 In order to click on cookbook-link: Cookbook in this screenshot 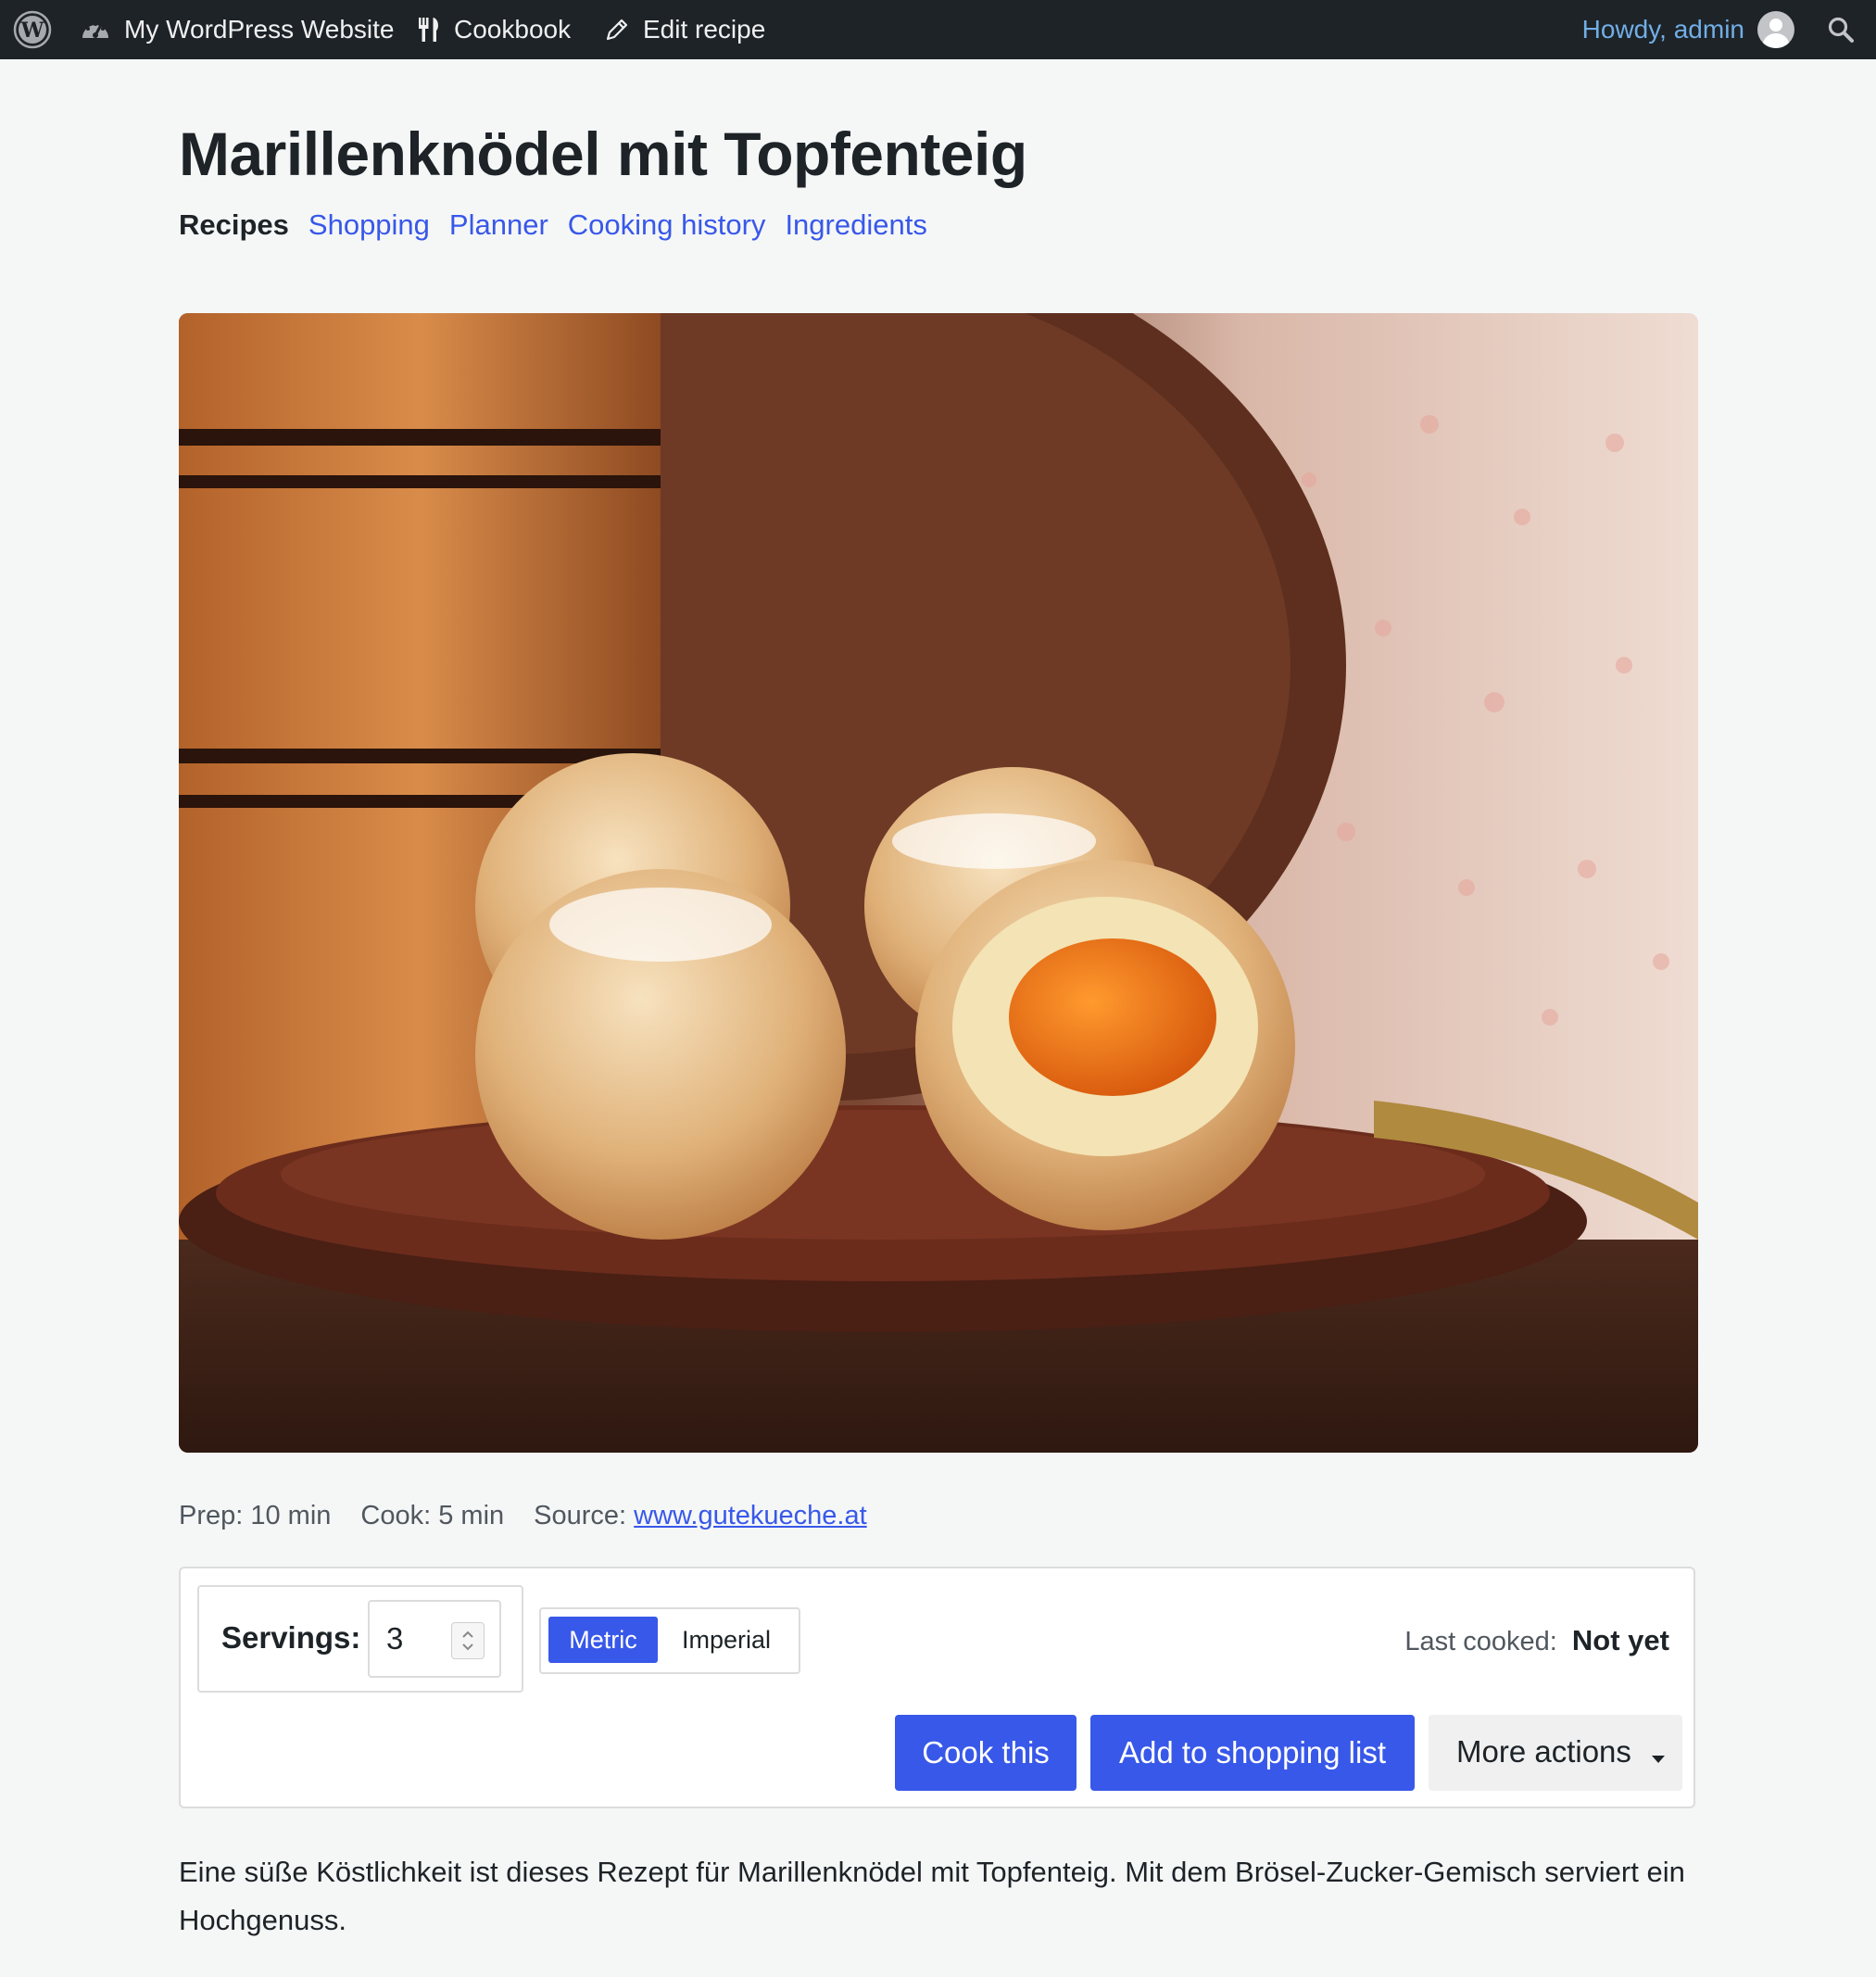, I will do `click(494, 29)`.